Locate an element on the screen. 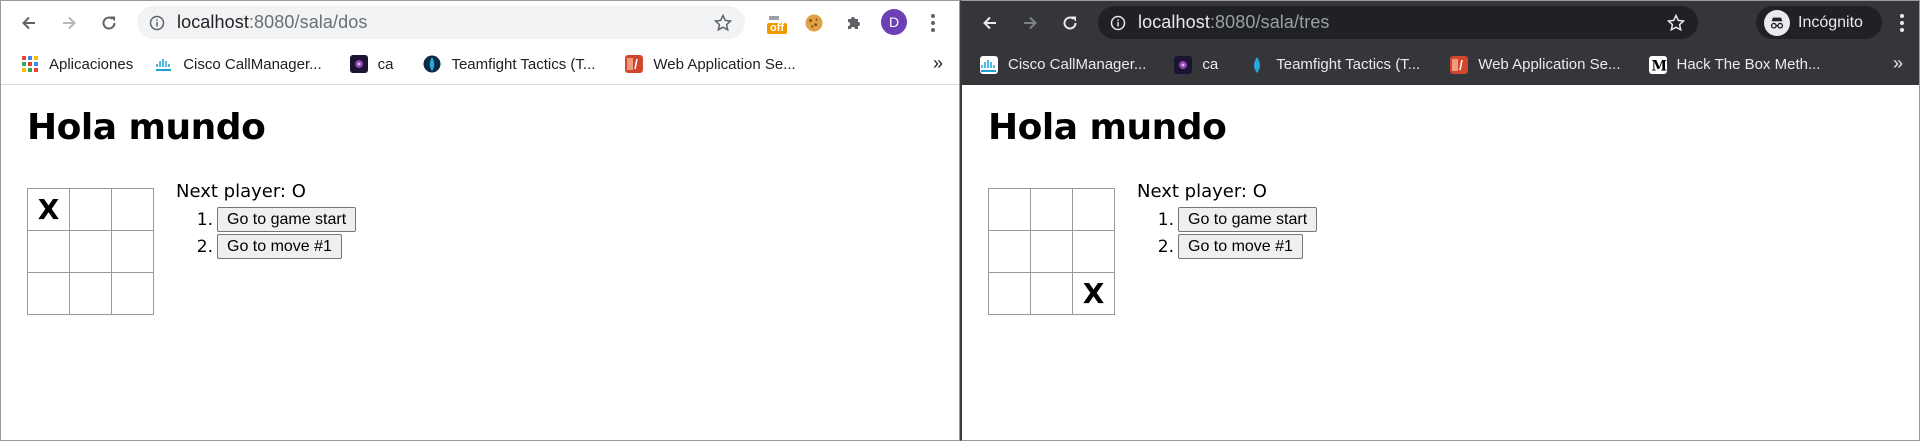  extensions-button is located at coordinates (854, 23).